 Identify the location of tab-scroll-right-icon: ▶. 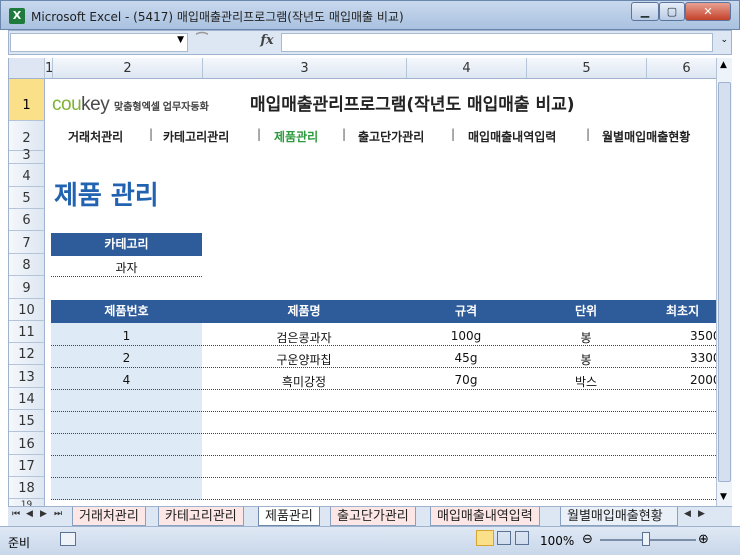
(701, 514).